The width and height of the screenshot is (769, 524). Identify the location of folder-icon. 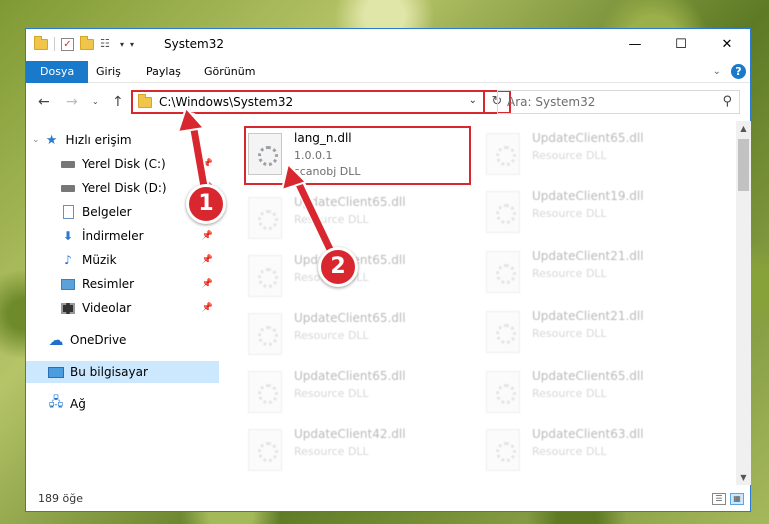
(41, 42).